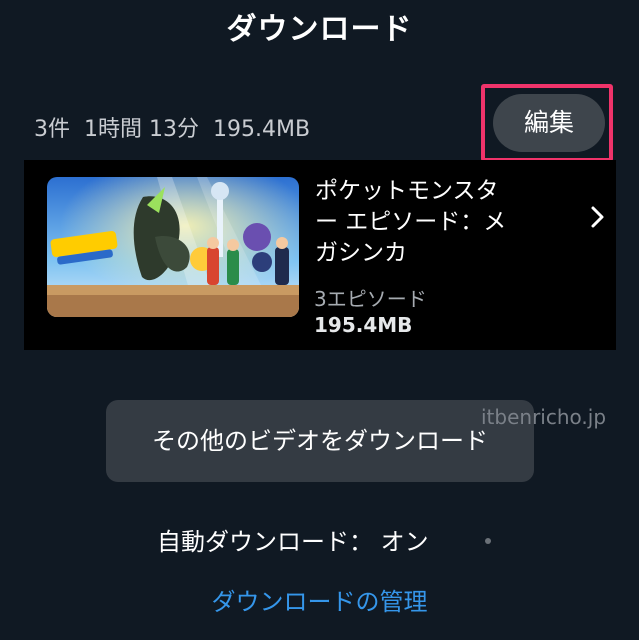 The width and height of the screenshot is (639, 640). What do you see at coordinates (370, 299) in the screenshot?
I see `episode-count: 3エピソード` at bounding box center [370, 299].